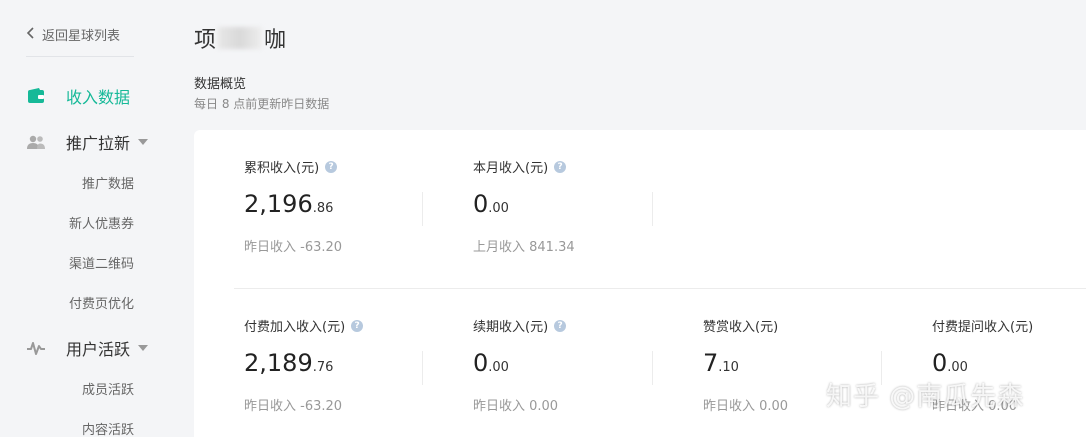 This screenshot has width=1086, height=437. Describe the element at coordinates (741, 327) in the screenshot. I see `metric-label: 赞赏收入(元)` at that location.